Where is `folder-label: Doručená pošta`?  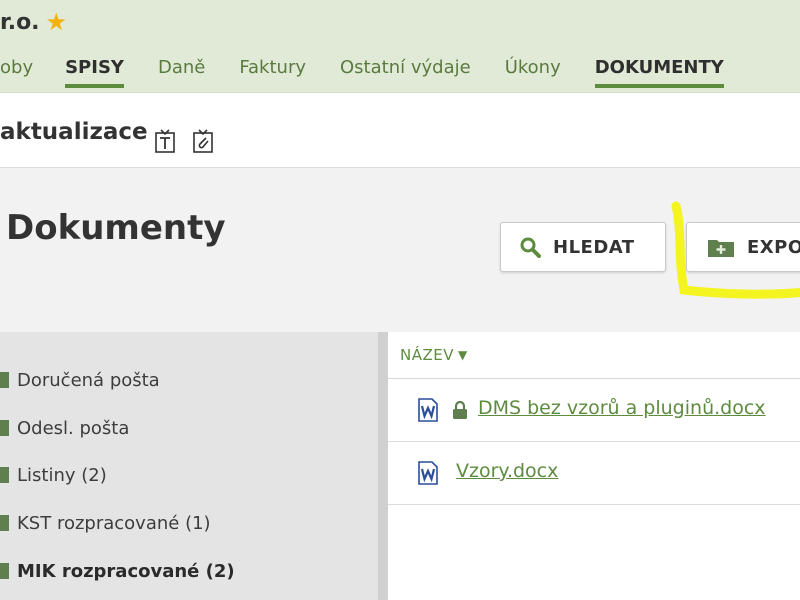
folder-label: Doručená pošta is located at coordinates (88, 380).